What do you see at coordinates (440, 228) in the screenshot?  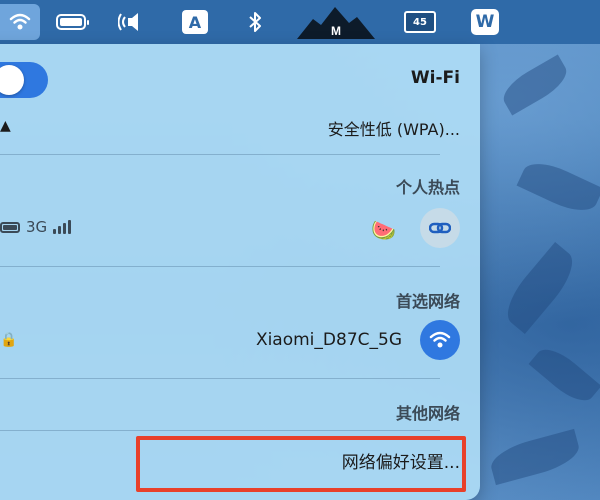 I see `link-icon` at bounding box center [440, 228].